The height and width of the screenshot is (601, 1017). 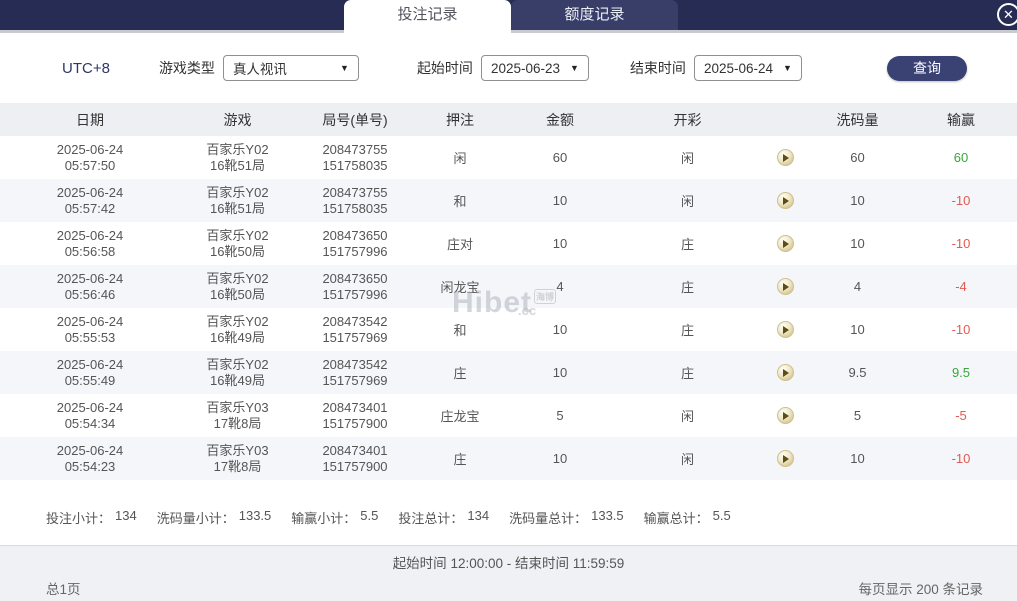 What do you see at coordinates (214, 517) in the screenshot?
I see `summary-rolling-subtotal: 洗码量小计： 133.5` at bounding box center [214, 517].